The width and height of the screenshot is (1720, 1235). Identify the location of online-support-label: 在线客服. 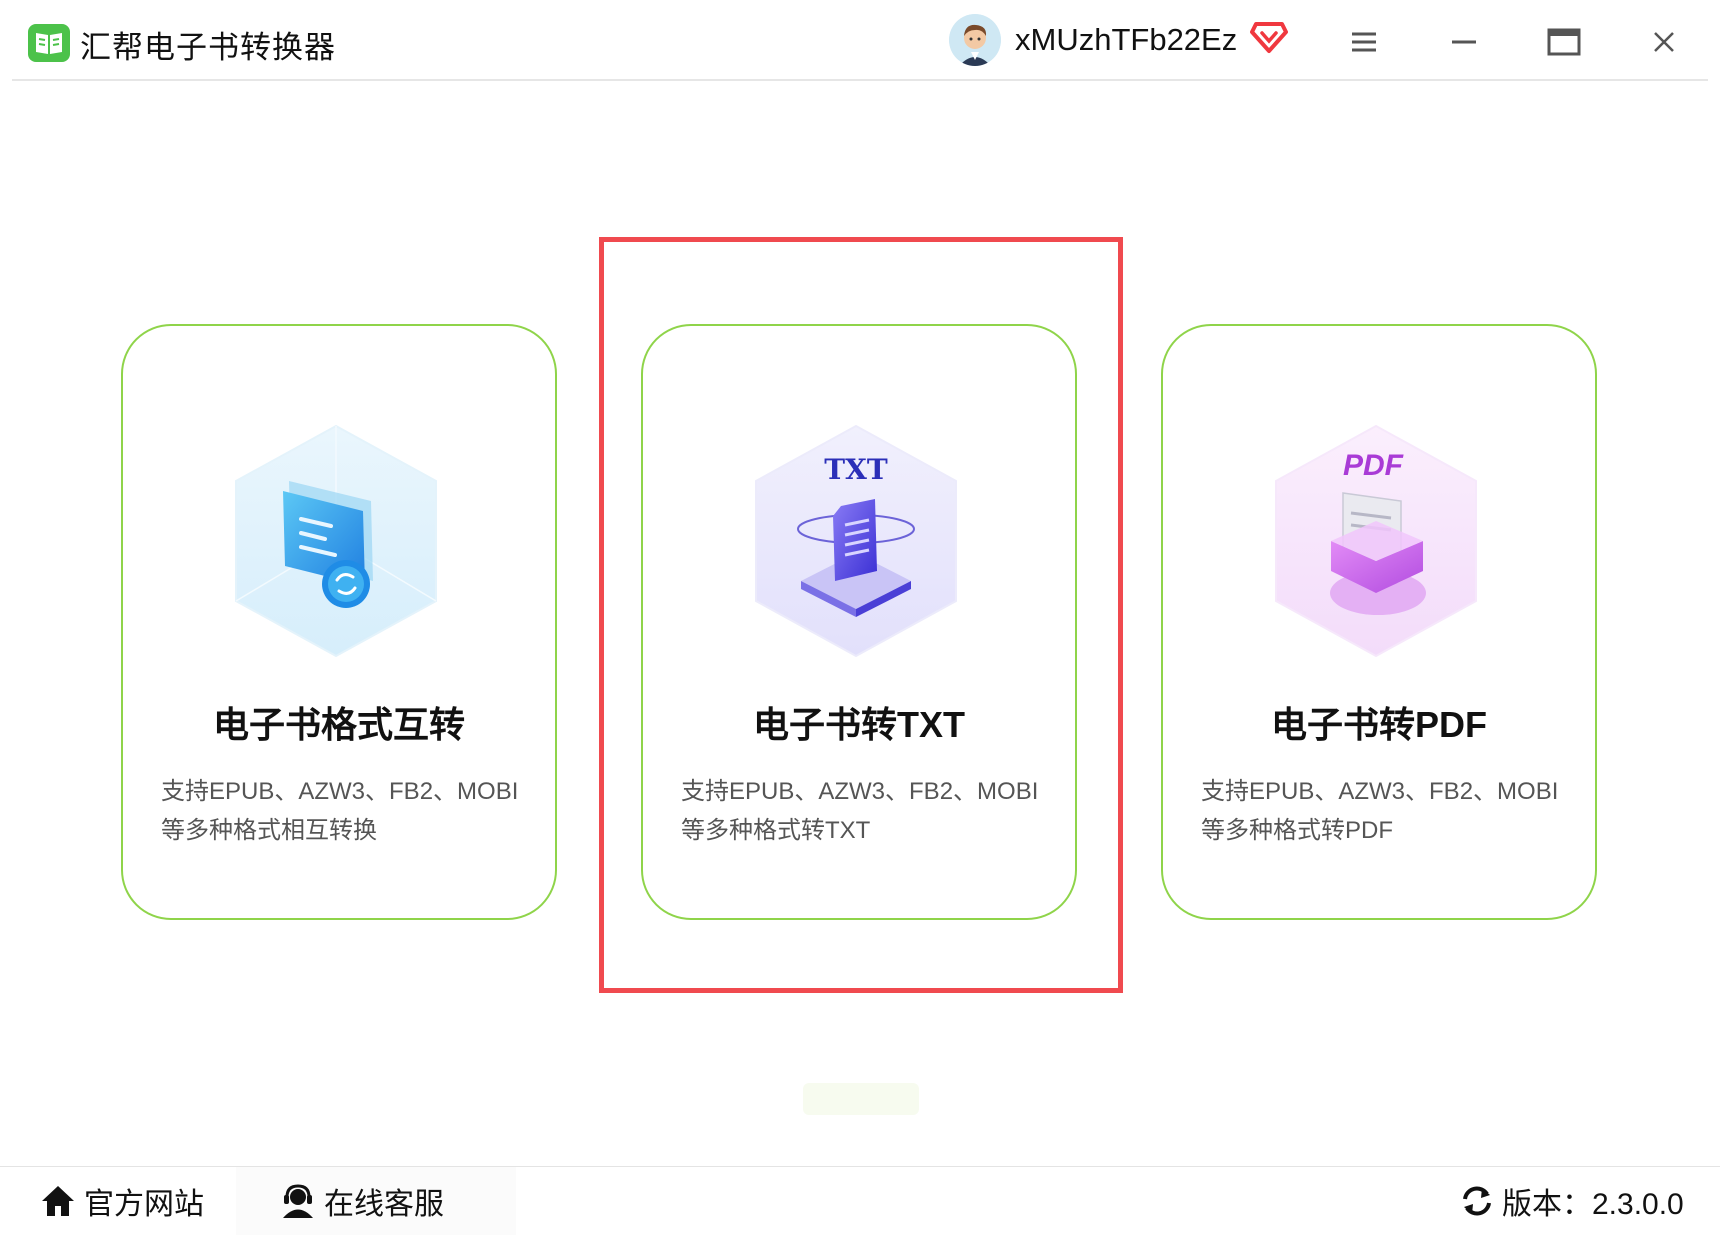
(384, 1204).